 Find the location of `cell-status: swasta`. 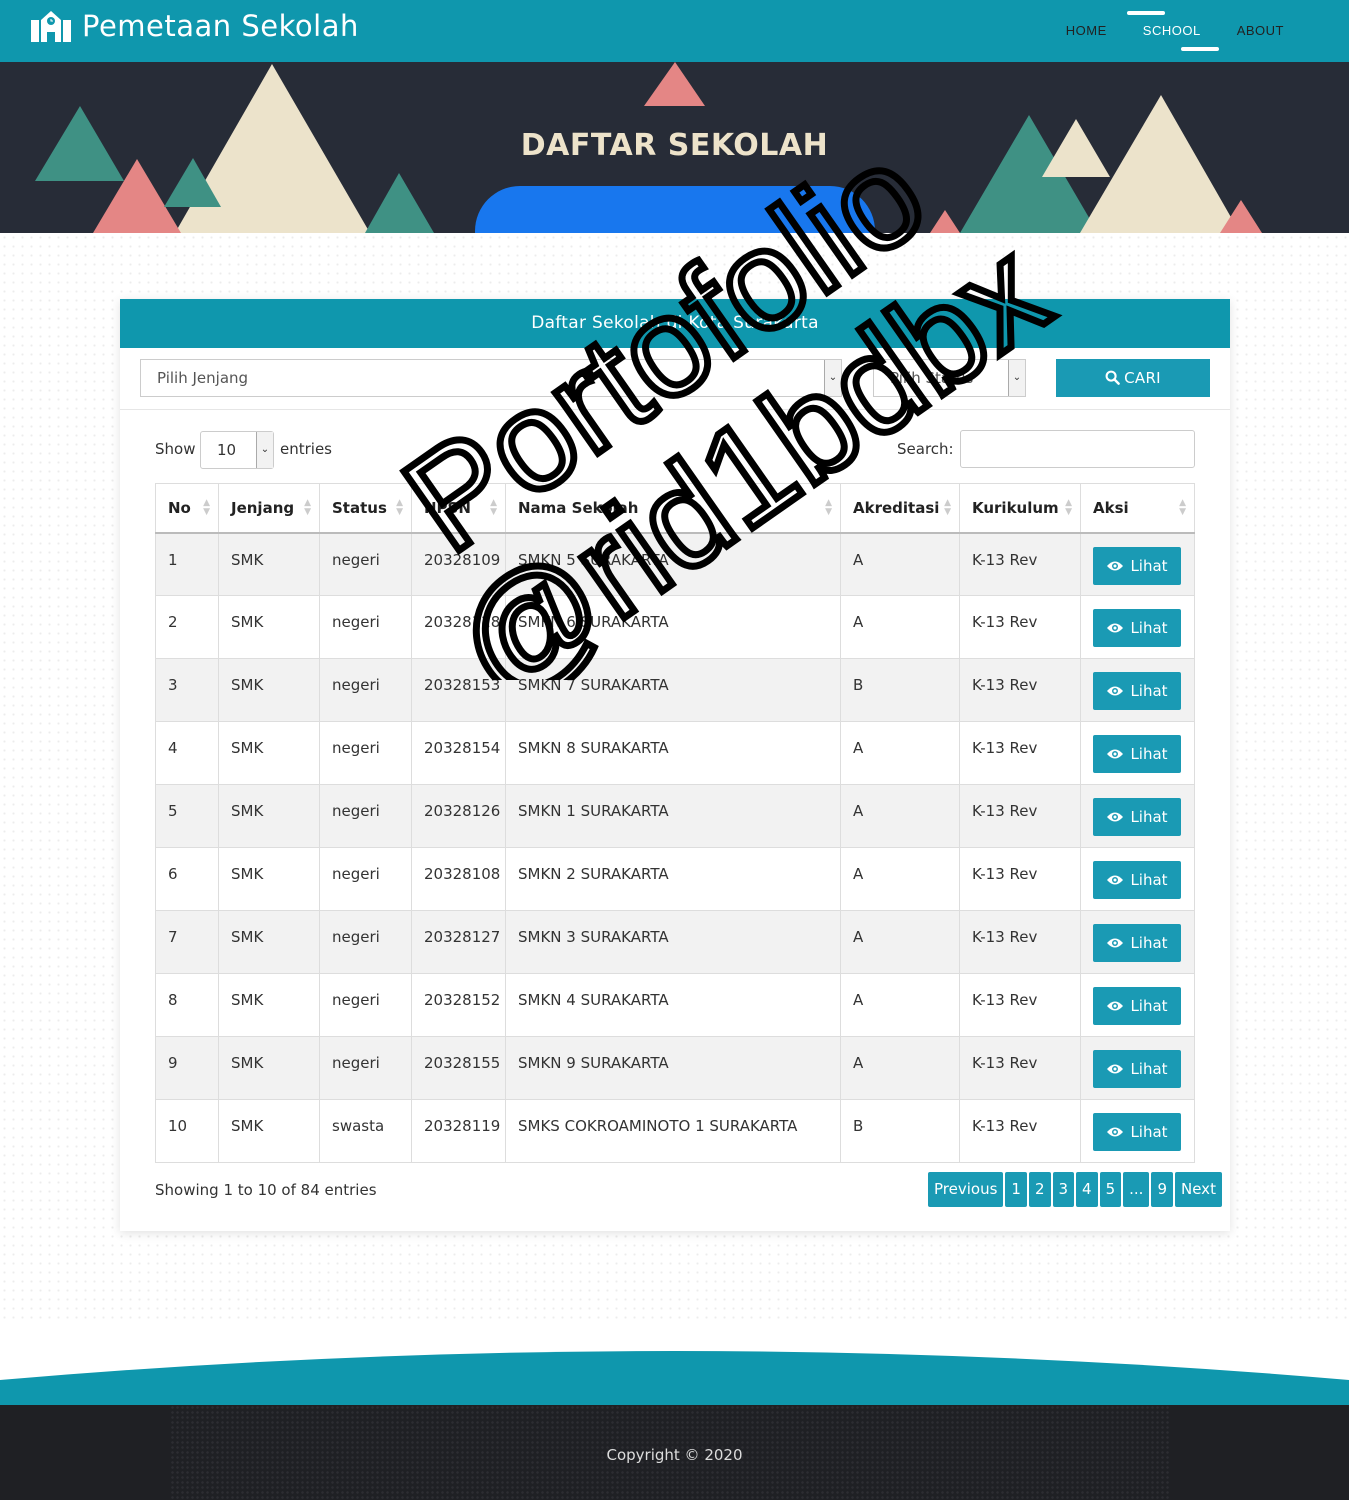

cell-status: swasta is located at coordinates (365, 1131).